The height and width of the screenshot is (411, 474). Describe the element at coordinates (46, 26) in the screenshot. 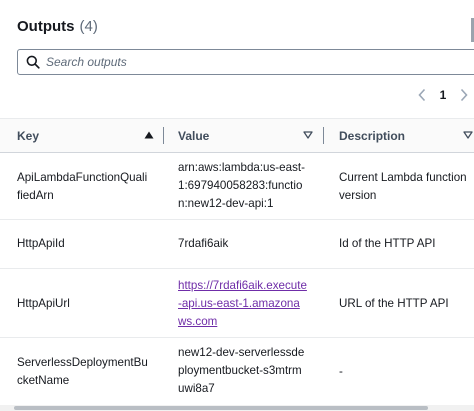

I see `page-title: Outputs` at that location.